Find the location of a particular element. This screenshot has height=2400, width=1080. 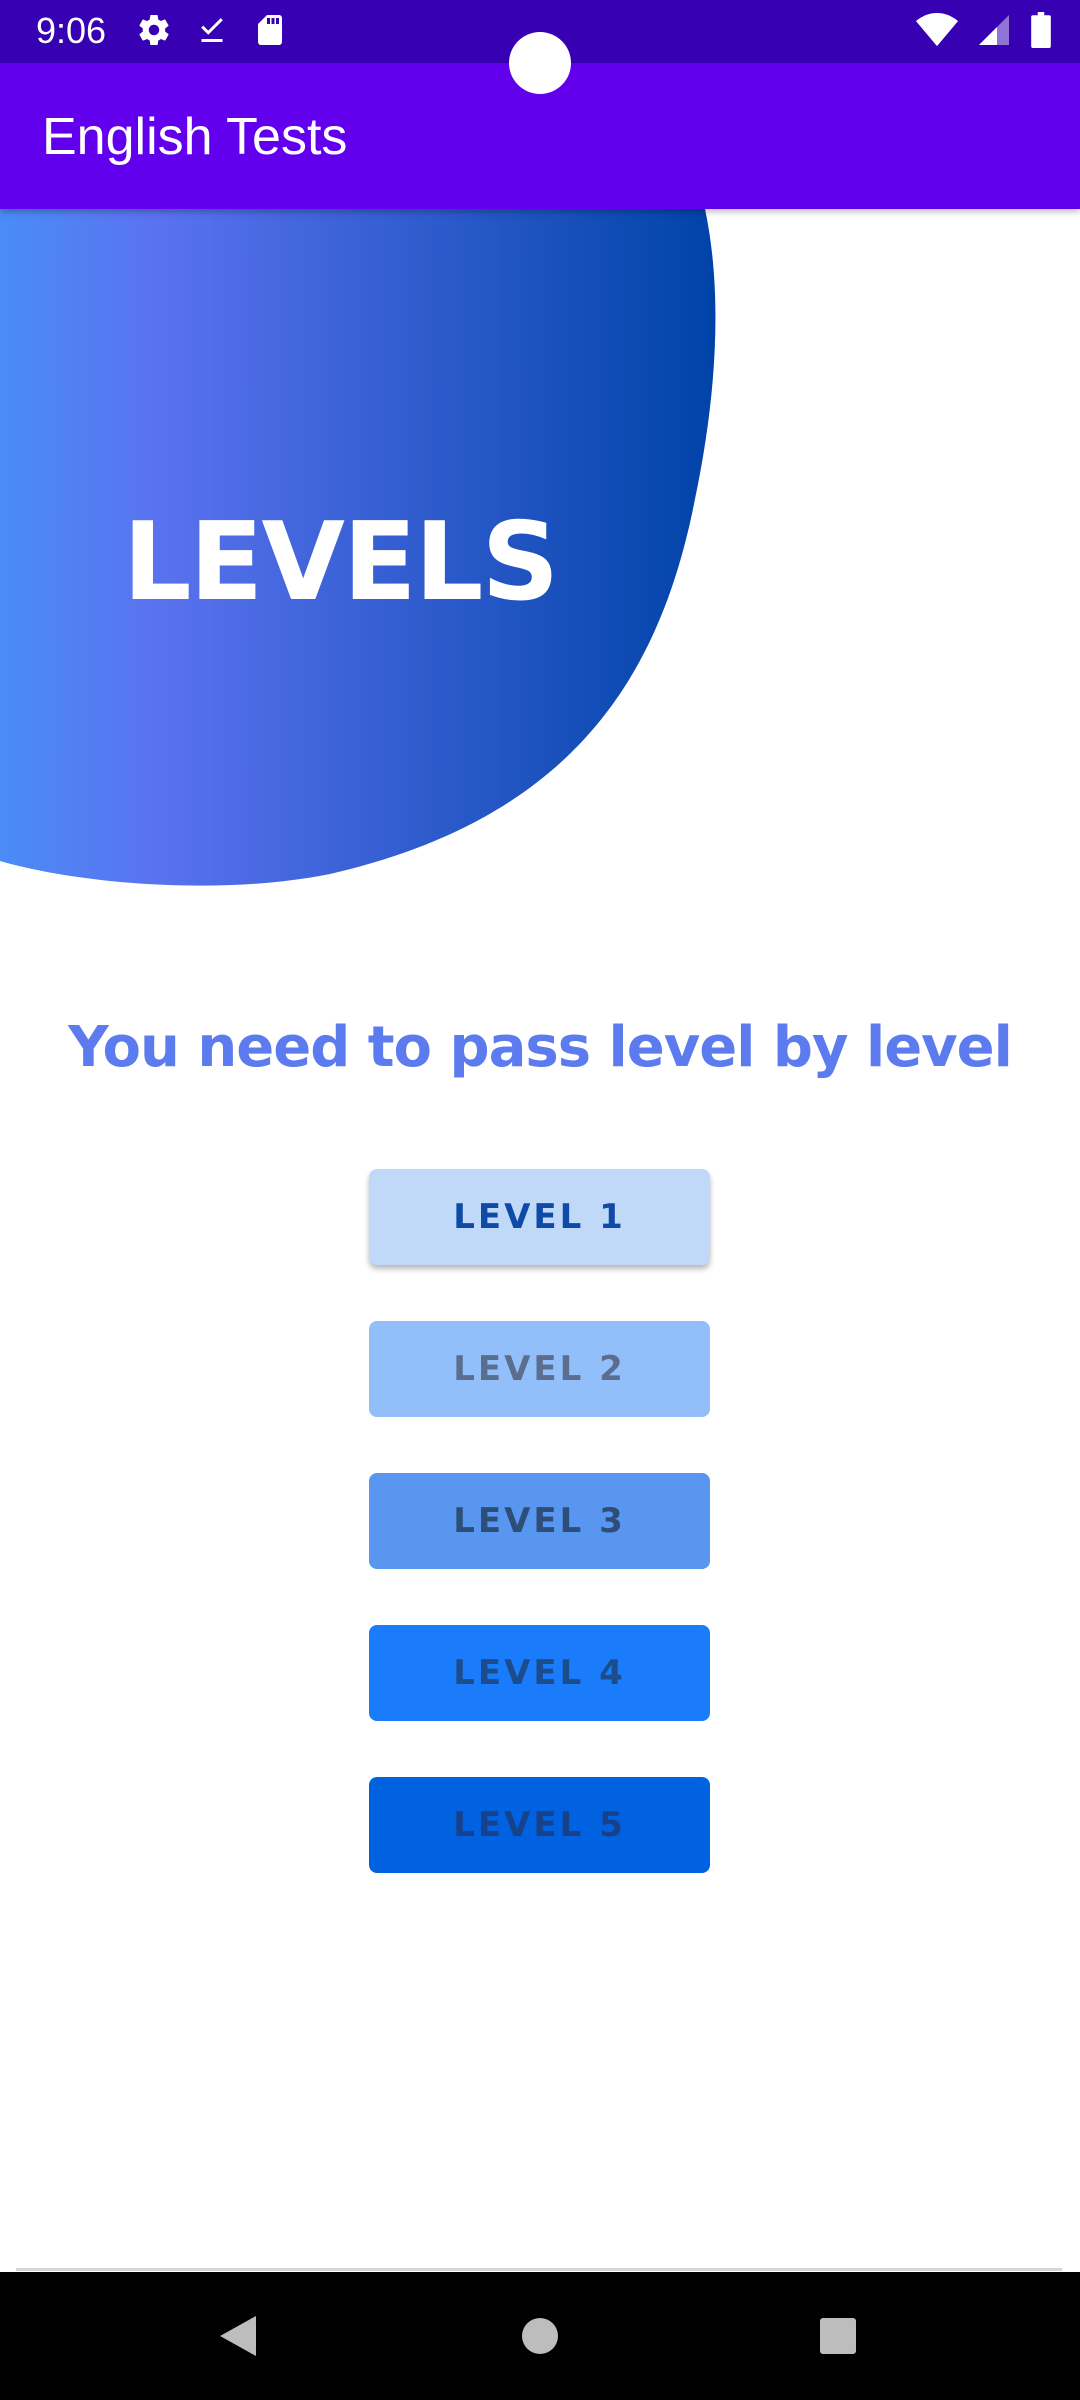

status-time: 9:06 is located at coordinates (71, 30).